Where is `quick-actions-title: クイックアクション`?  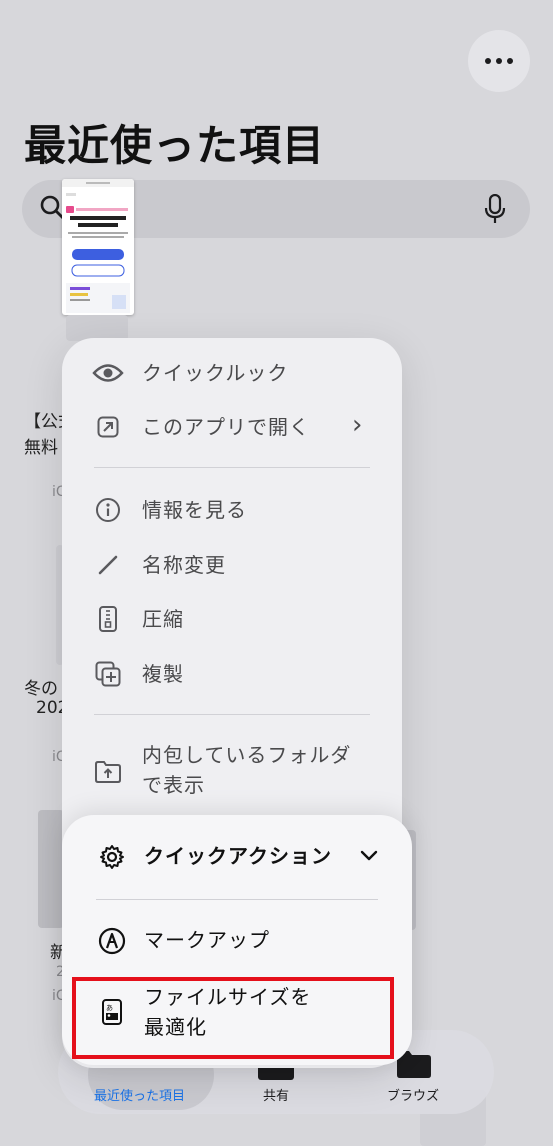
quick-actions-title: クイックアクション is located at coordinates (238, 856).